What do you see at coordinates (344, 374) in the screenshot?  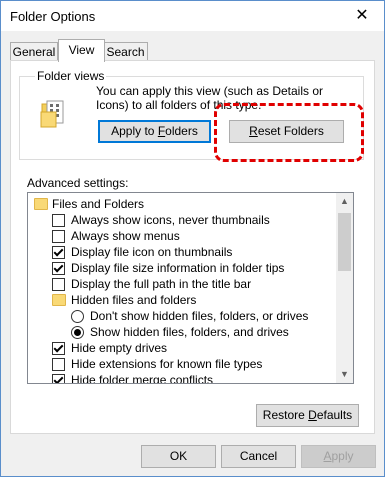 I see `scroll-down-icon: ▼` at bounding box center [344, 374].